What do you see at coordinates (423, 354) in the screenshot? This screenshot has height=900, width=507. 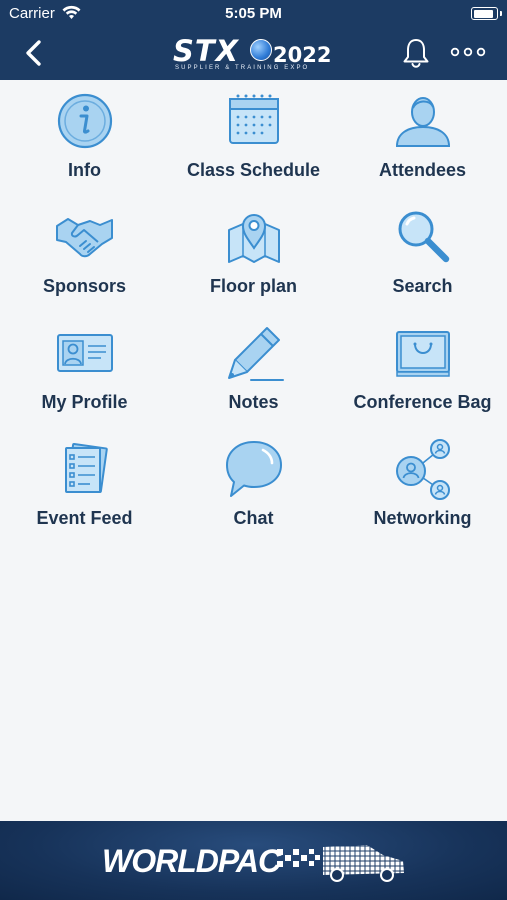 I see `bag-icon` at bounding box center [423, 354].